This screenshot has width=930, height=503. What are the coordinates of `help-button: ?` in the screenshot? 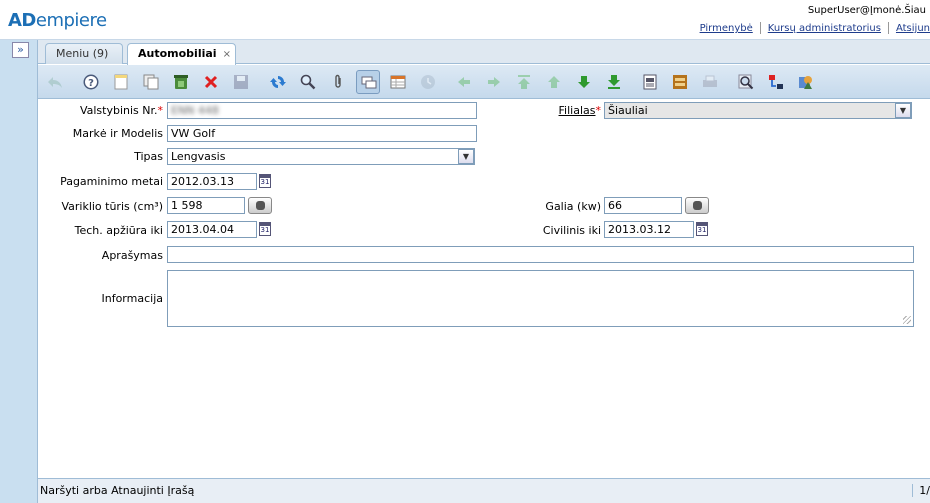 It's located at (91, 82).